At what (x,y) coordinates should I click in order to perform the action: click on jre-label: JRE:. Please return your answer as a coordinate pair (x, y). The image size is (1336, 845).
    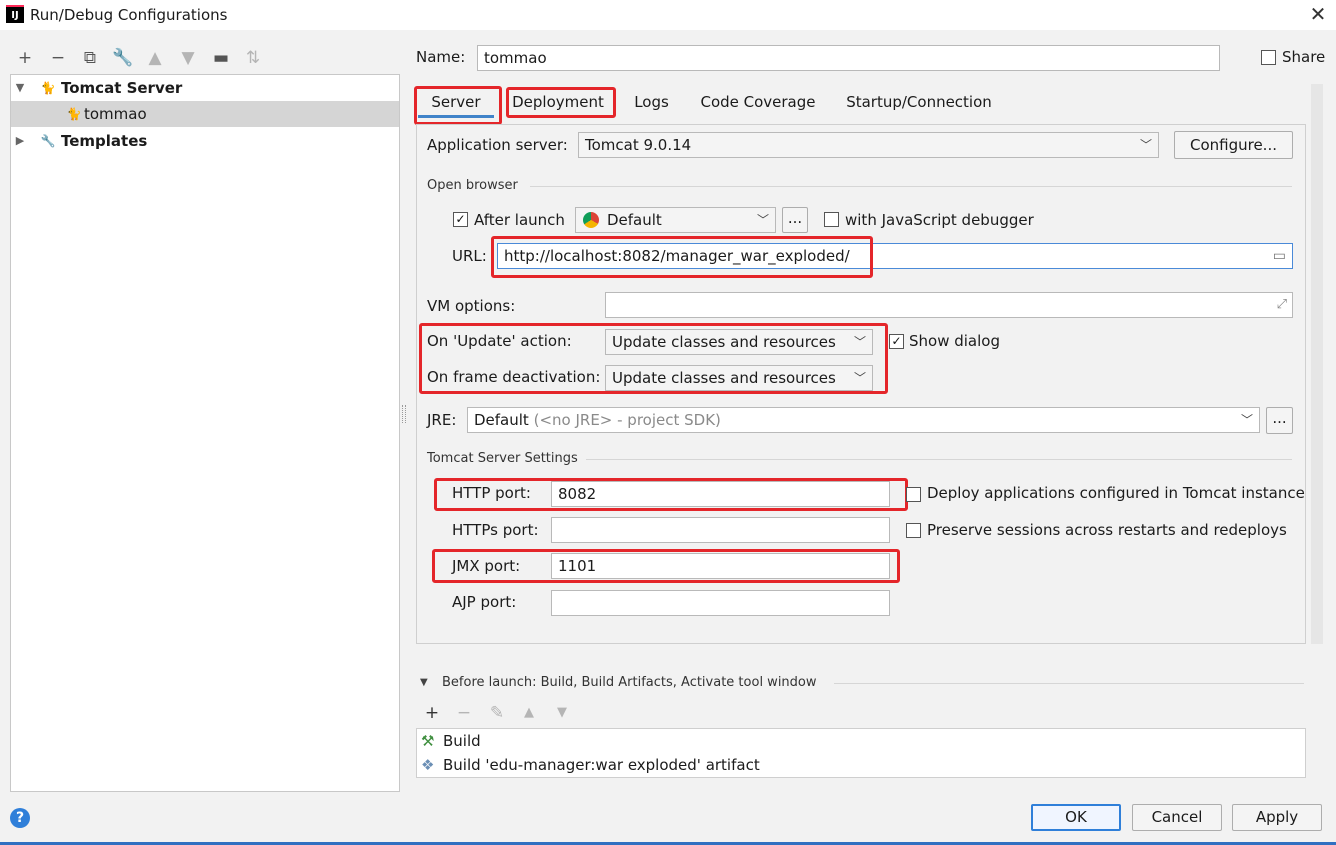
    Looking at the image, I should click on (442, 420).